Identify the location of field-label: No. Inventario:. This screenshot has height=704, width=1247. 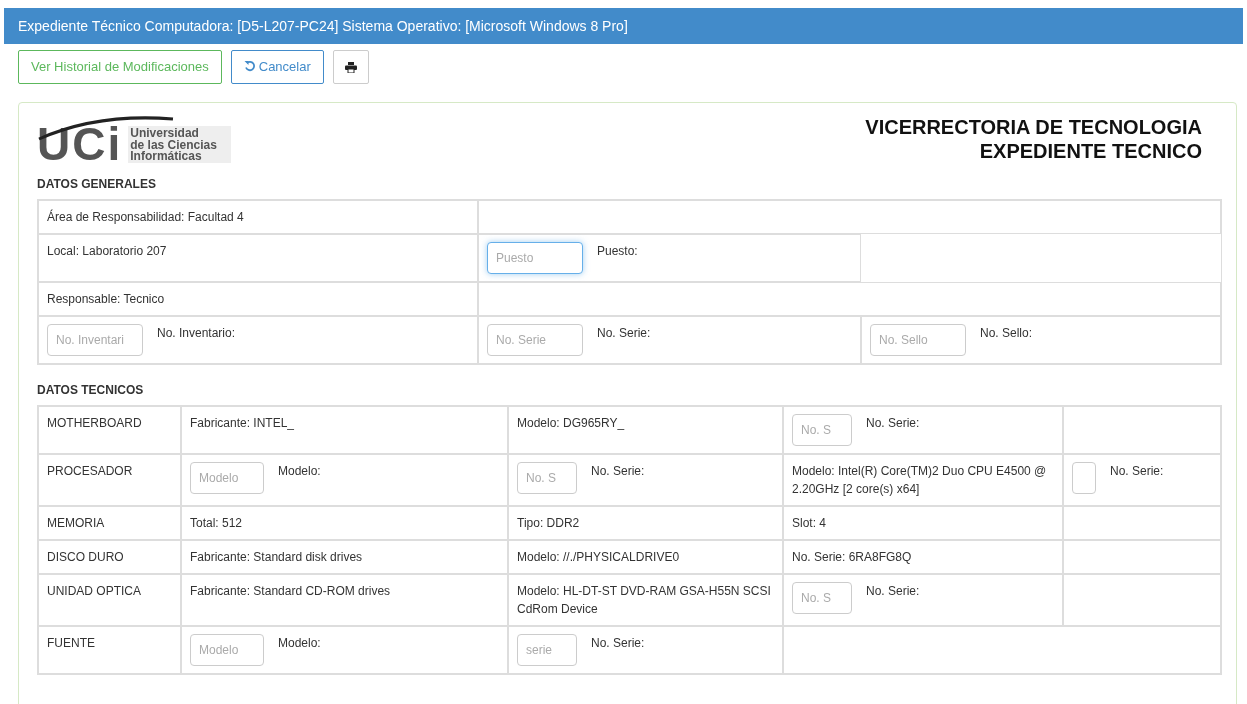
(196, 333).